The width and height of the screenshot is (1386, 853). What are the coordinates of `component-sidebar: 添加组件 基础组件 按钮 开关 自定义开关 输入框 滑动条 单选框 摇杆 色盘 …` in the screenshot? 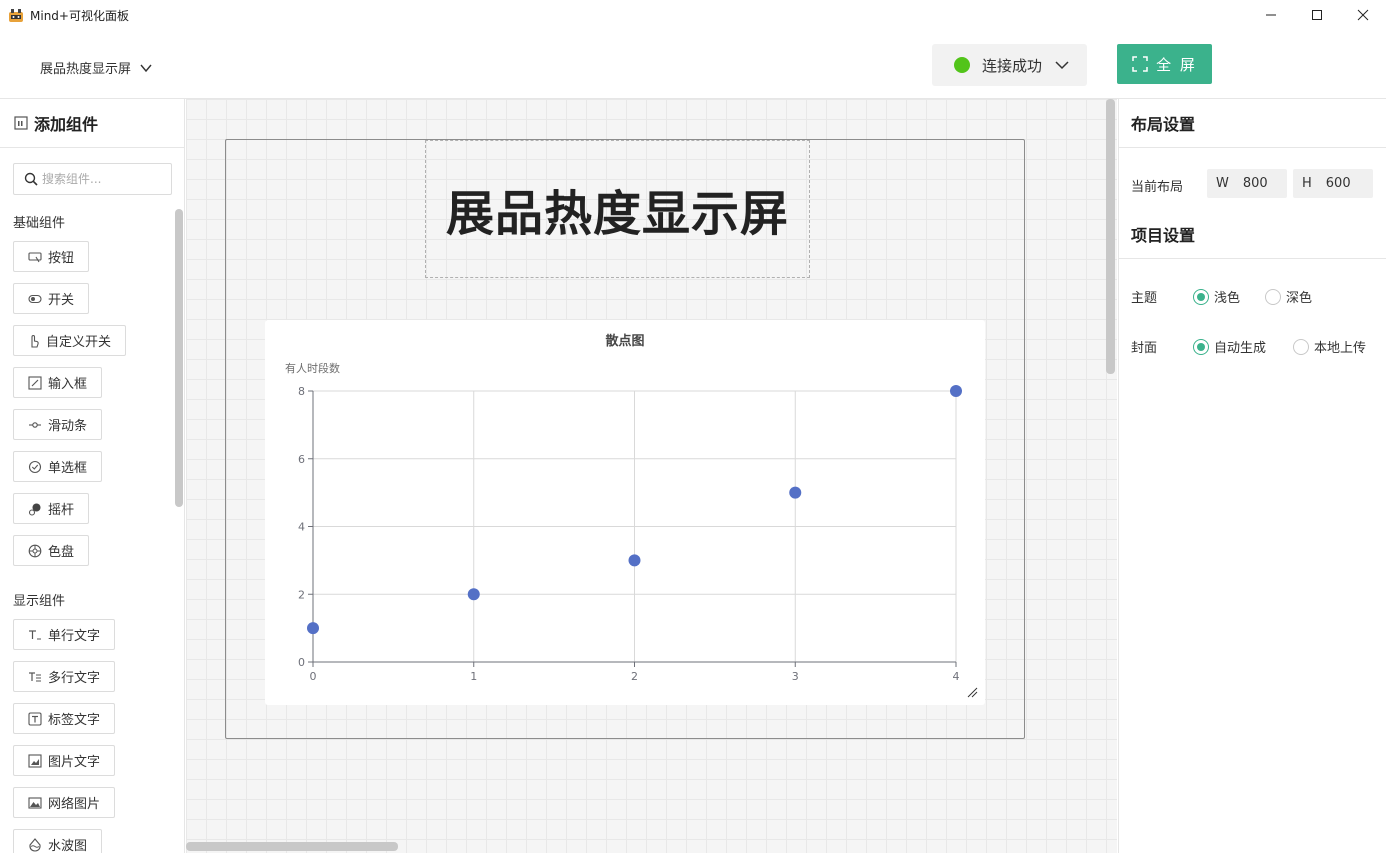 It's located at (92, 476).